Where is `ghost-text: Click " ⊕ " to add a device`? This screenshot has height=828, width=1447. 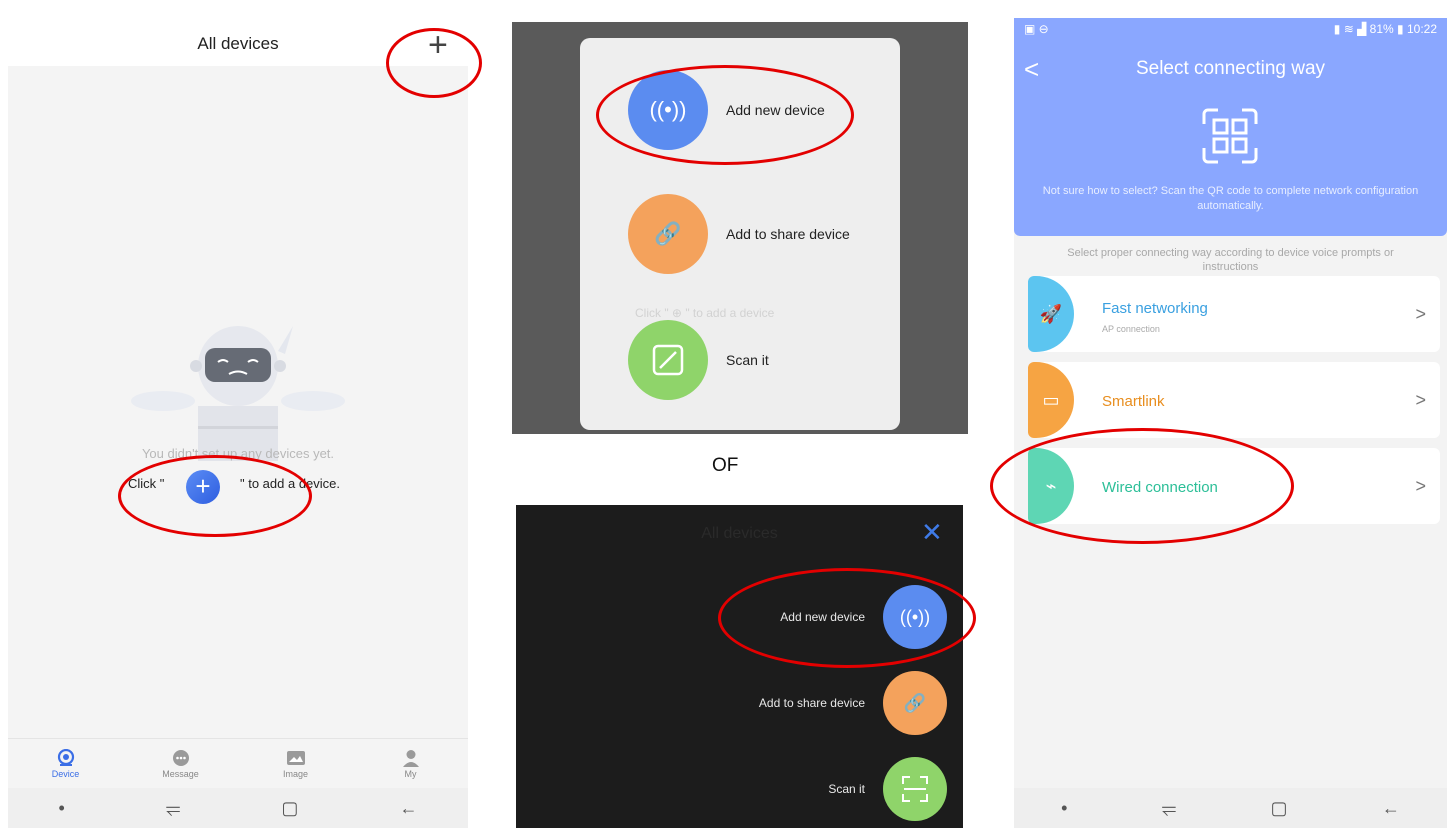
ghost-text: Click " ⊕ " to add a device is located at coordinates (705, 313).